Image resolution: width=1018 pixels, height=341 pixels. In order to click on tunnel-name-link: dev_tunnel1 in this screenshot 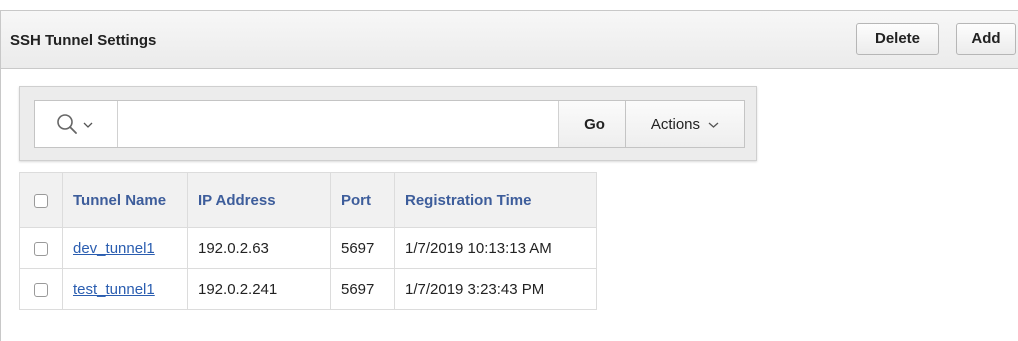, I will do `click(114, 248)`.